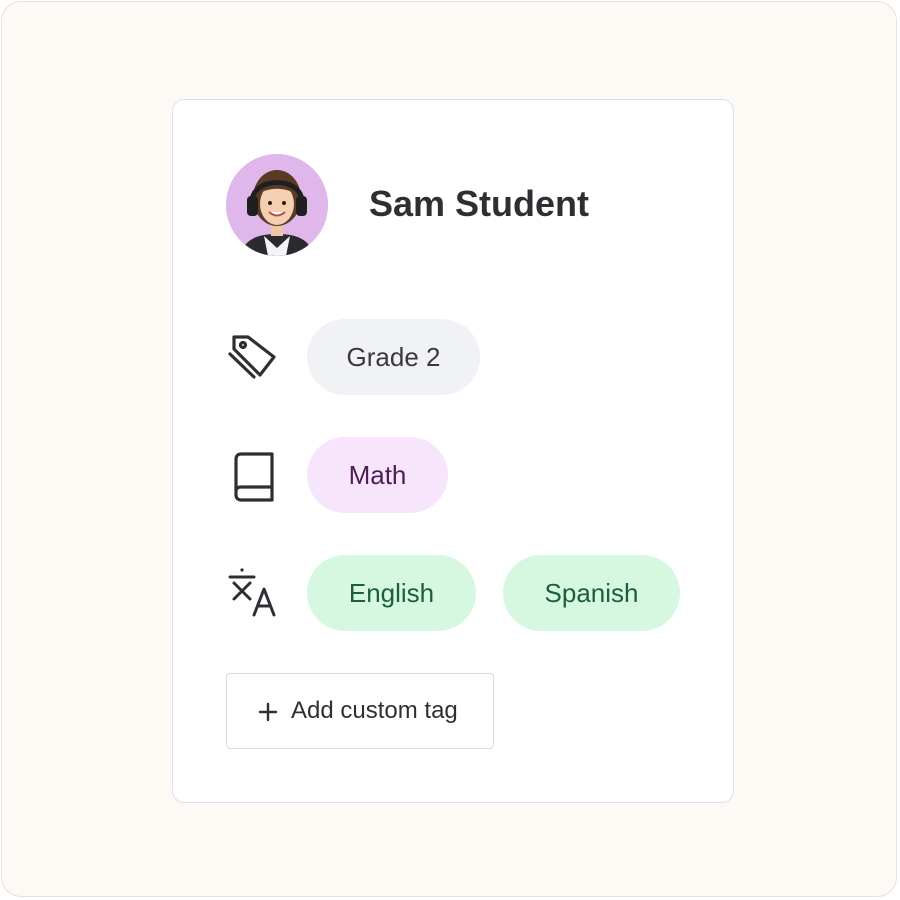  What do you see at coordinates (391, 593) in the screenshot?
I see `language-tag-chip-english: English` at bounding box center [391, 593].